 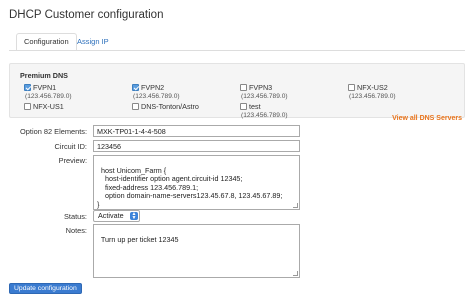 I want to click on checkbox-fvpn2, so click(x=135, y=87).